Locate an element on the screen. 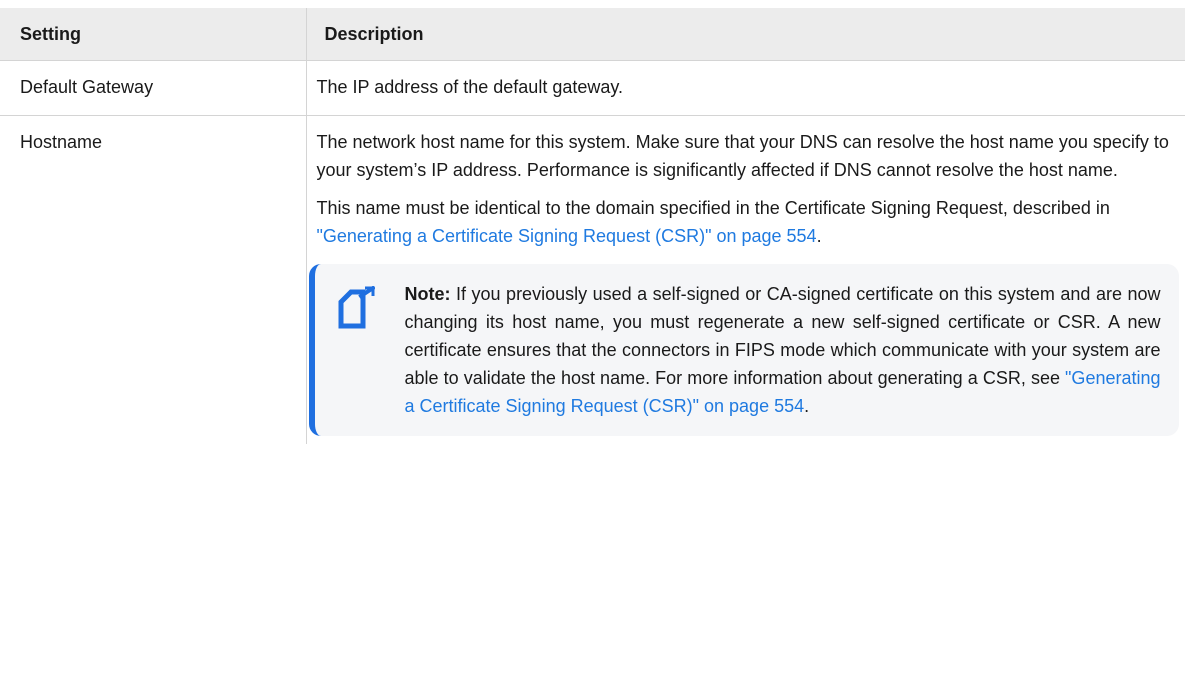 The height and width of the screenshot is (683, 1187). note-label: Note: is located at coordinates (427, 294).